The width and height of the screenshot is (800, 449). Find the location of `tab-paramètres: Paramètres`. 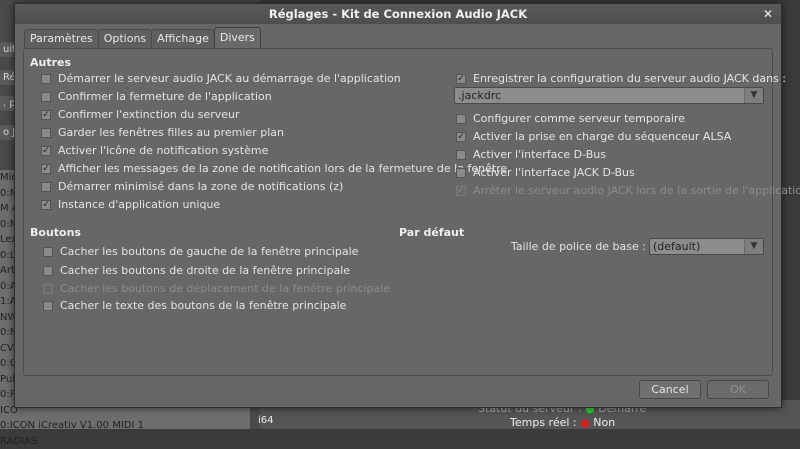

tab-paramètres: Paramètres is located at coordinates (61, 38).